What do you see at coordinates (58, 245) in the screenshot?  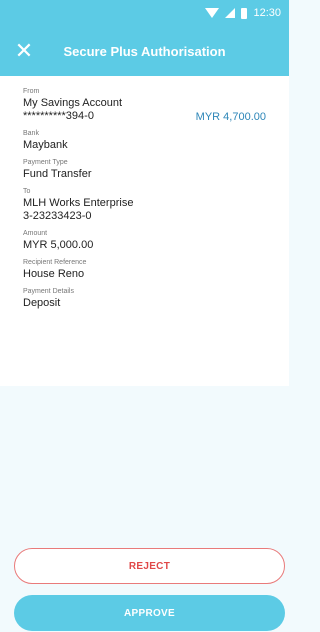 I see `amount-value: MYR 5,000.00` at bounding box center [58, 245].